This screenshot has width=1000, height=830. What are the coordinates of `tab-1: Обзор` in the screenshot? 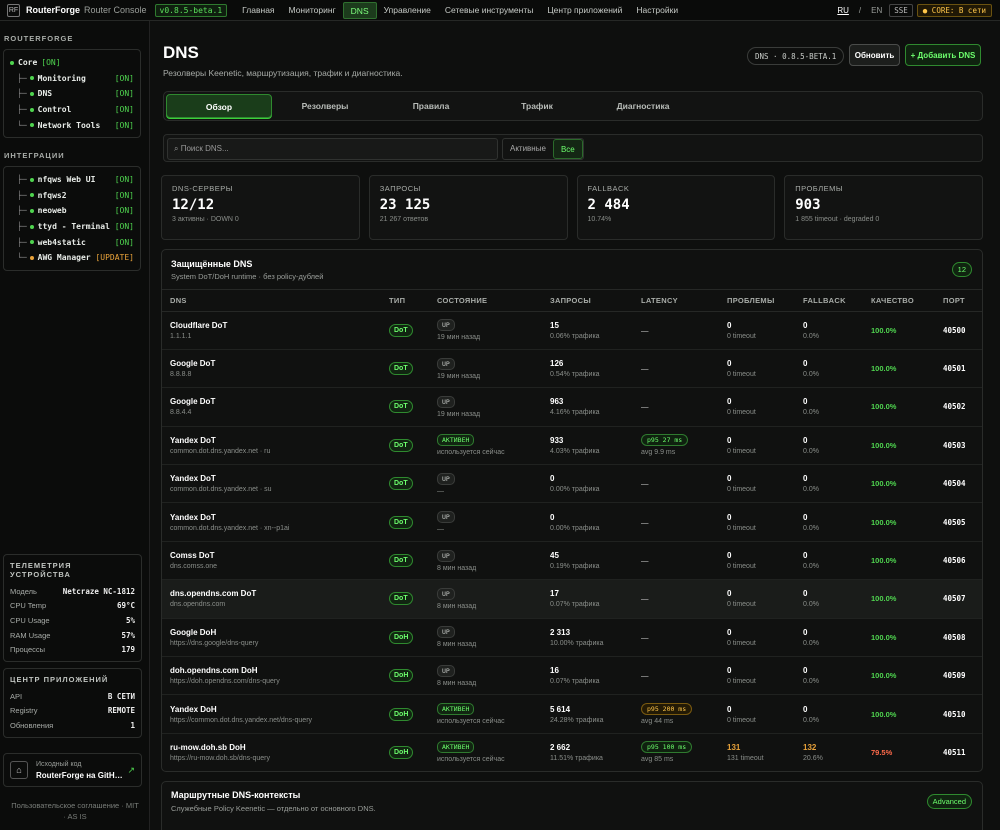 It's located at (219, 106).